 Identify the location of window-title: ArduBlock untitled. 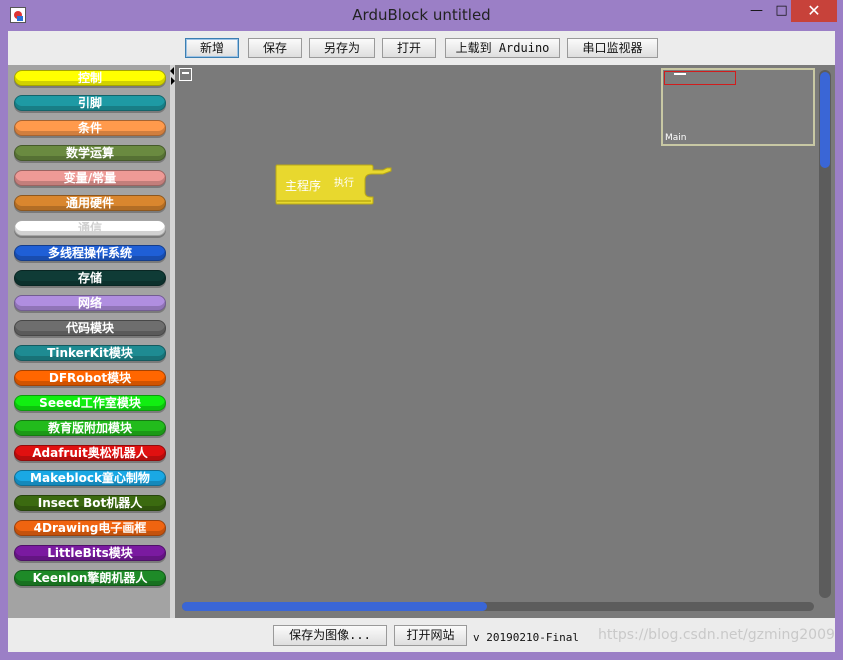
(421, 15).